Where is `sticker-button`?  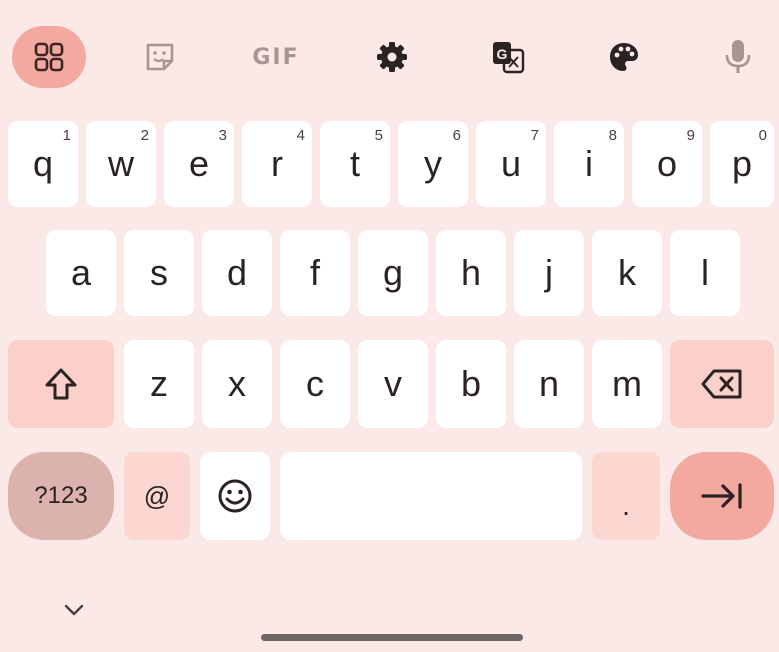
sticker-button is located at coordinates (160, 57).